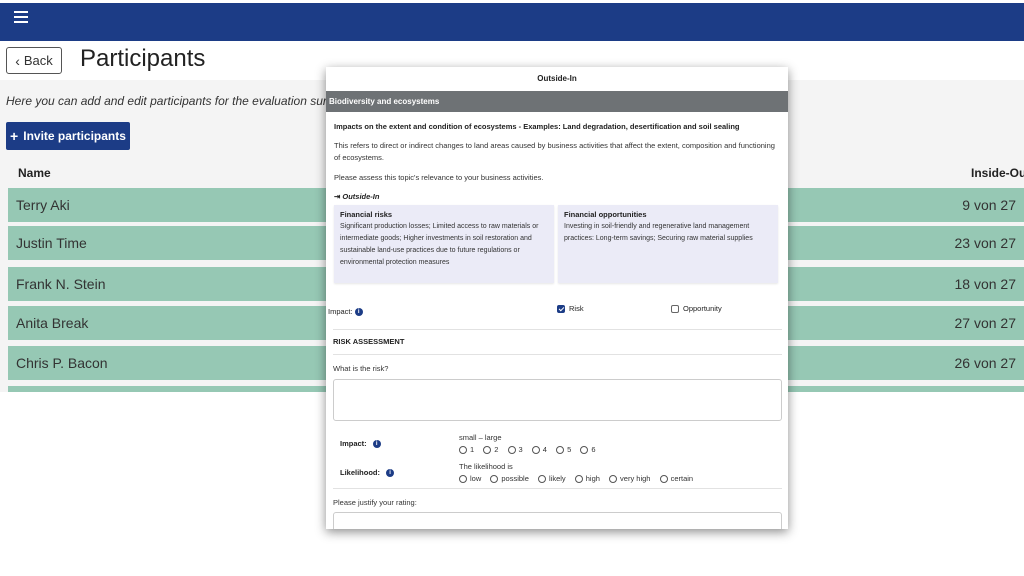  Describe the element at coordinates (557, 478) in the screenshot. I see `option-label: likely` at that location.